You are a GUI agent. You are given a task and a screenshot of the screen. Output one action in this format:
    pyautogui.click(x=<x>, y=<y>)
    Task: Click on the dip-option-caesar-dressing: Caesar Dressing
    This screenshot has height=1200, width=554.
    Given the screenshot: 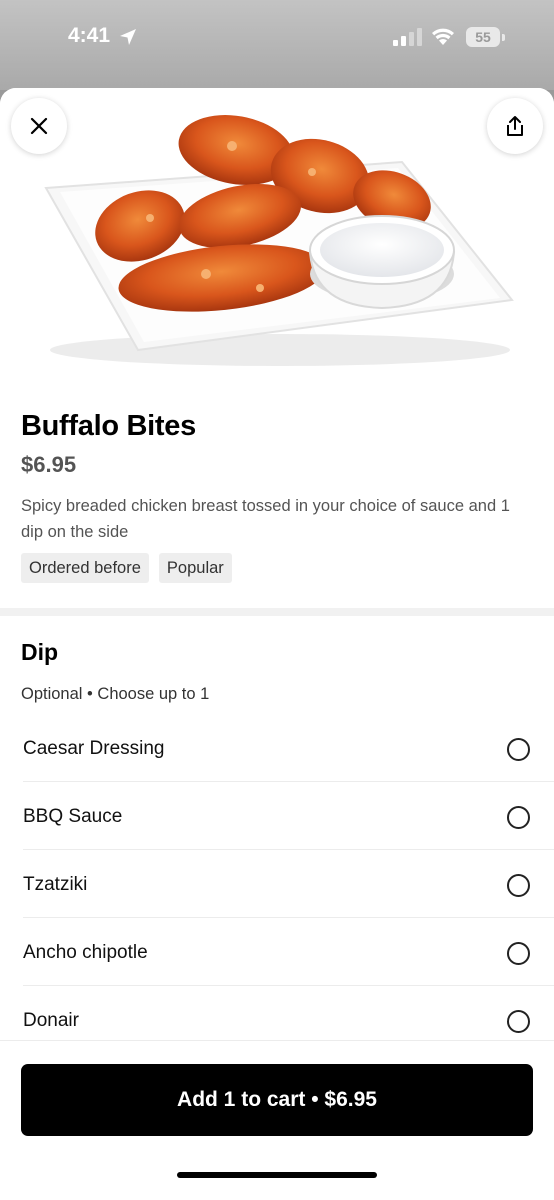 What is the action you would take?
    pyautogui.click(x=288, y=748)
    